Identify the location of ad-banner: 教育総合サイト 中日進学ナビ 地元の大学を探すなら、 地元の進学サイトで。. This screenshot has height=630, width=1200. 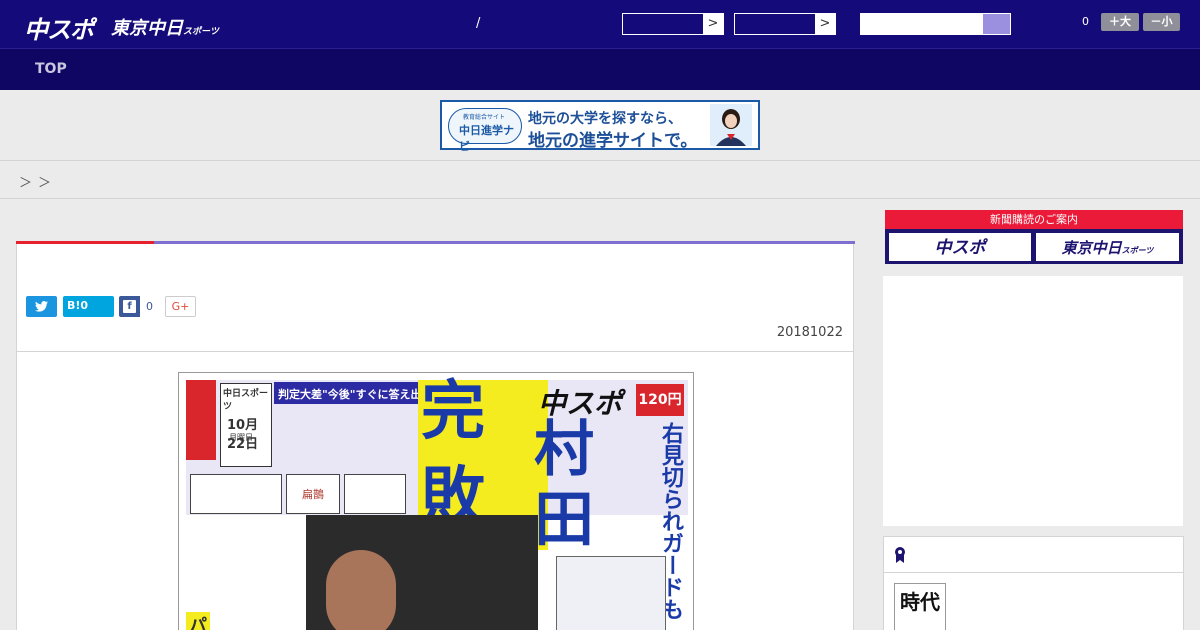
(600, 126).